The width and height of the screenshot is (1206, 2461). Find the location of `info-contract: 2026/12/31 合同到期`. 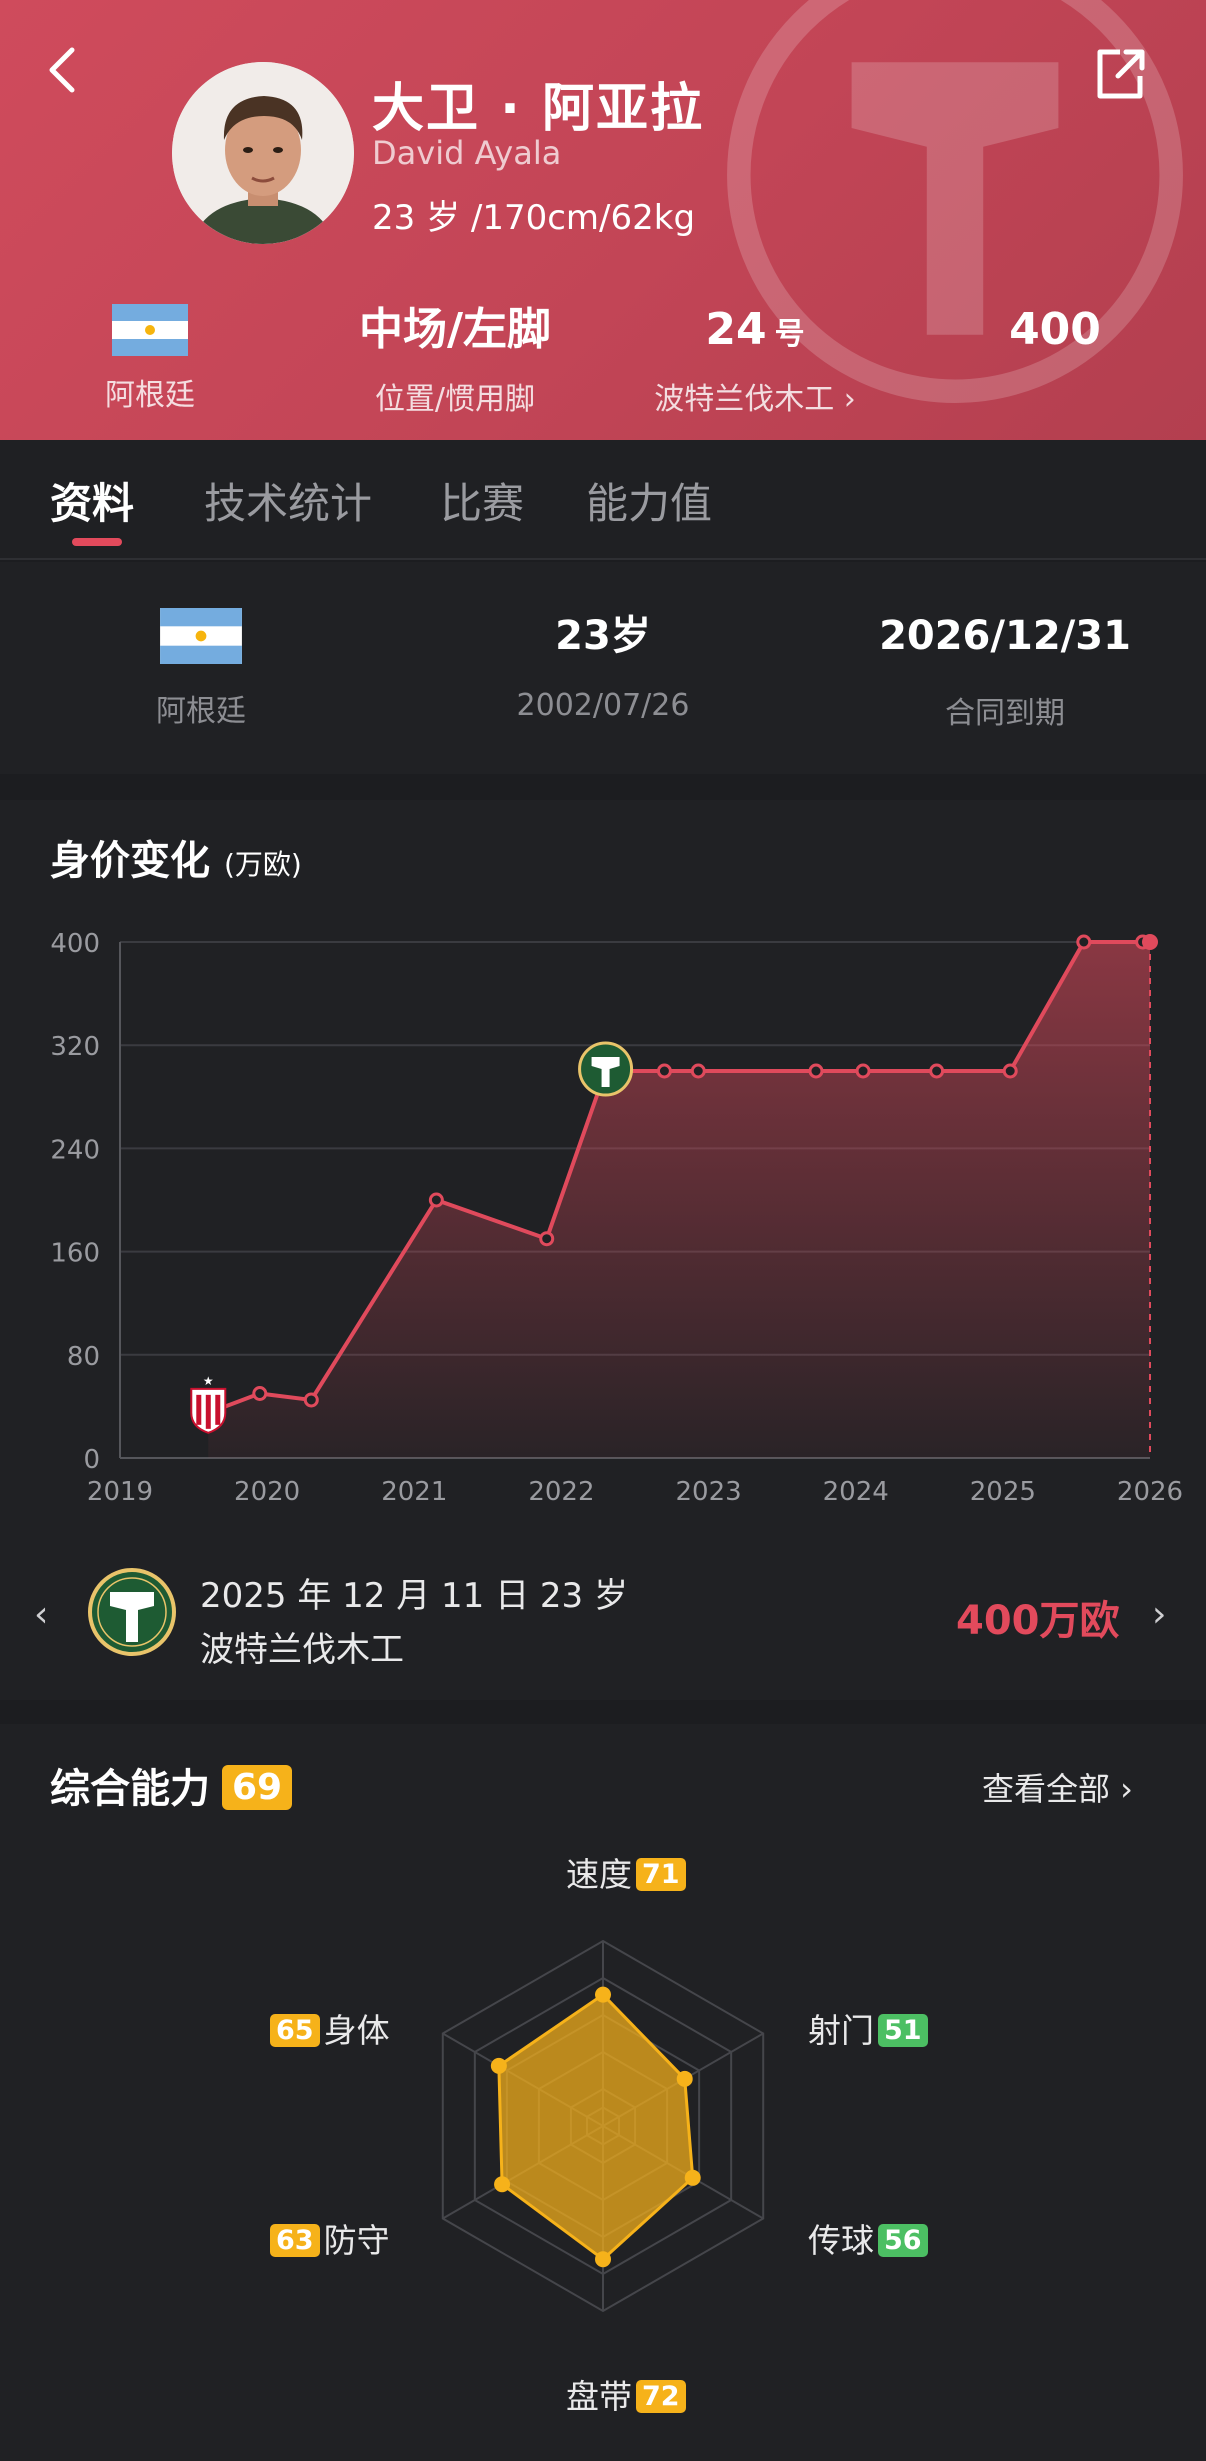

info-contract: 2026/12/31 合同到期 is located at coordinates (1005, 669).